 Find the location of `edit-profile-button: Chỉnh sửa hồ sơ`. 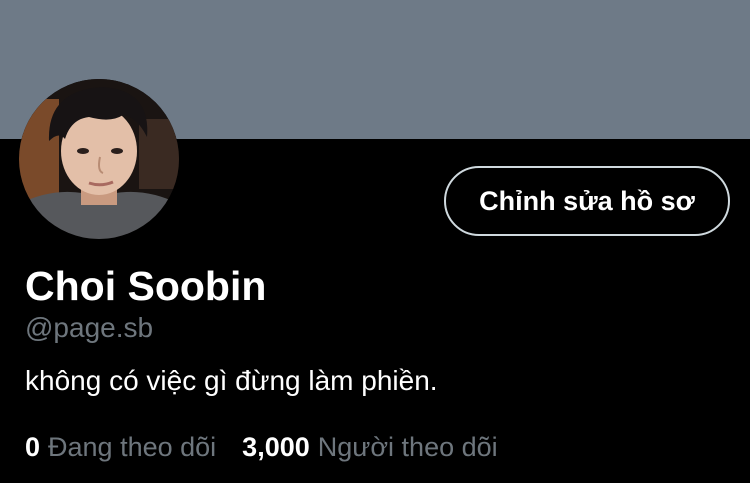

edit-profile-button: Chỉnh sửa hồ sơ is located at coordinates (587, 201).